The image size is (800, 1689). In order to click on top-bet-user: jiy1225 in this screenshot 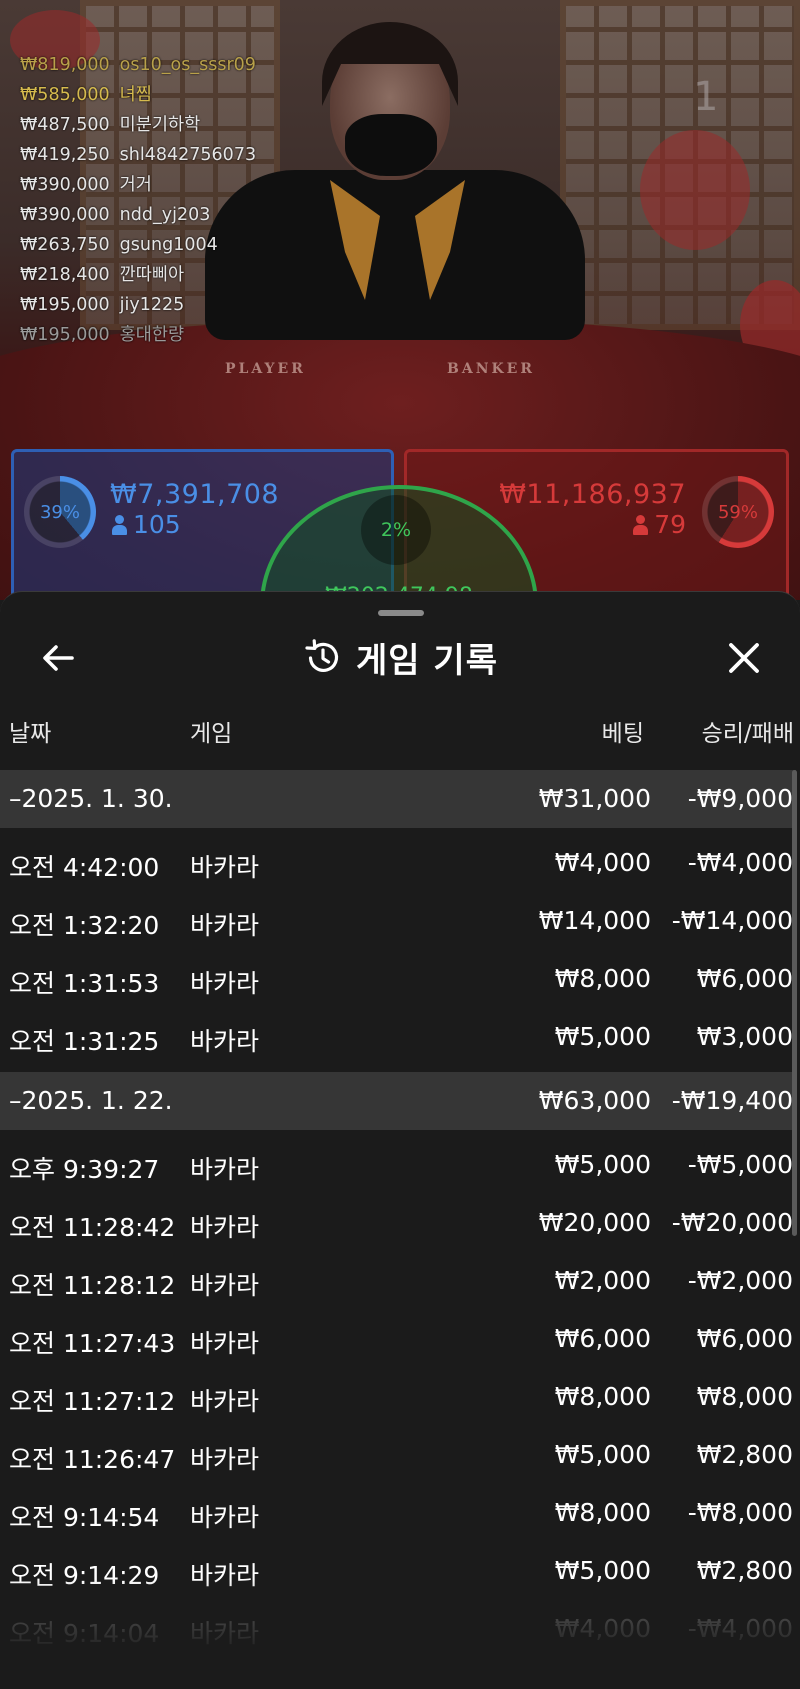, I will do `click(152, 305)`.